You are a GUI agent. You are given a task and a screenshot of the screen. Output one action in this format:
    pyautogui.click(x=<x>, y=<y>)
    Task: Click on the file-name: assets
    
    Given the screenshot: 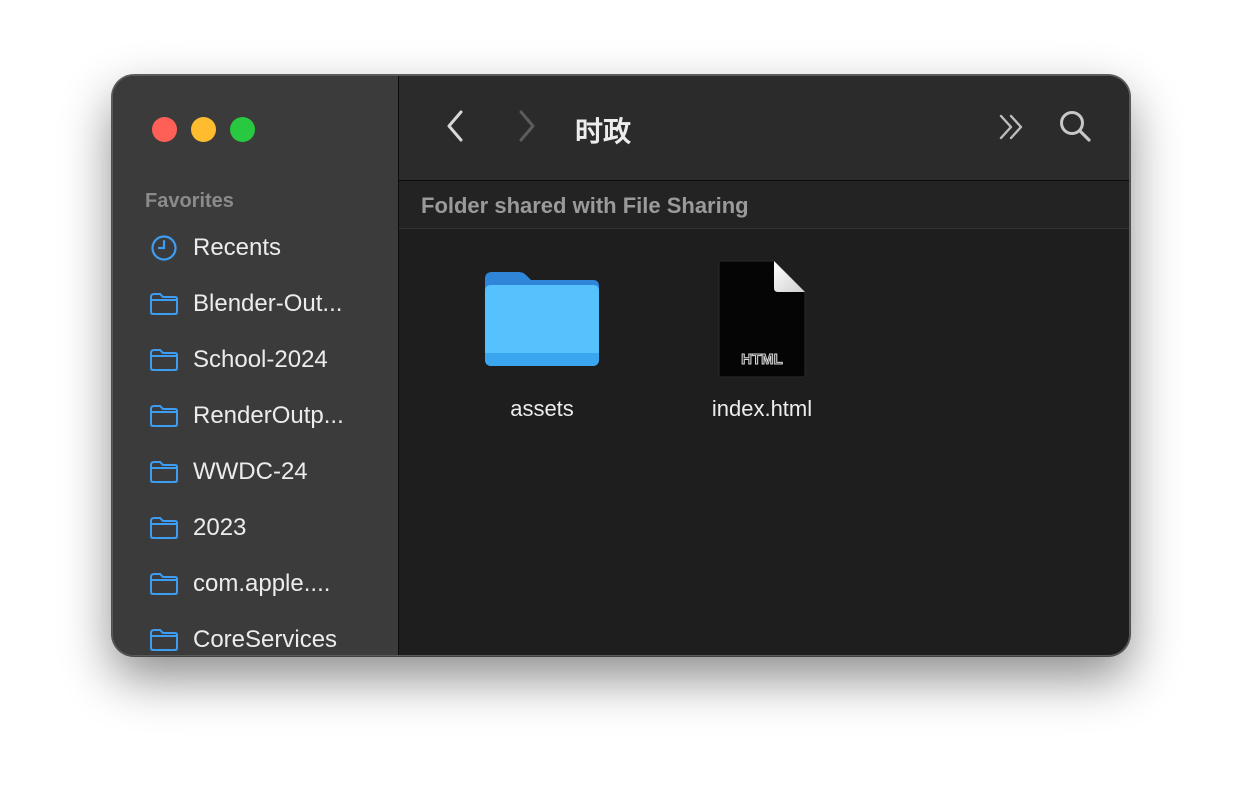 What is the action you would take?
    pyautogui.click(x=542, y=408)
    